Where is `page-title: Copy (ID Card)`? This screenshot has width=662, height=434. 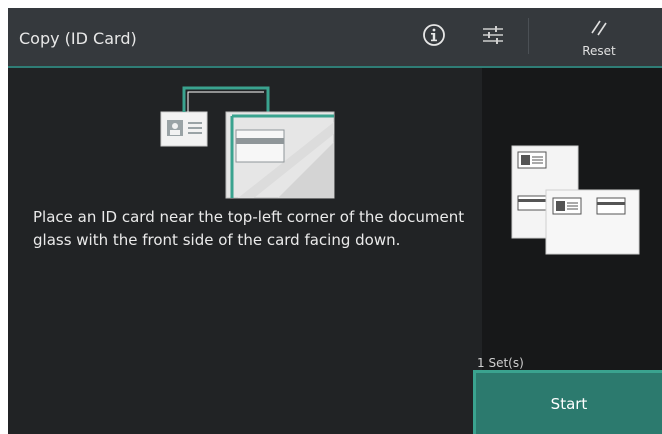
page-title: Copy (ID Card) is located at coordinates (78, 38).